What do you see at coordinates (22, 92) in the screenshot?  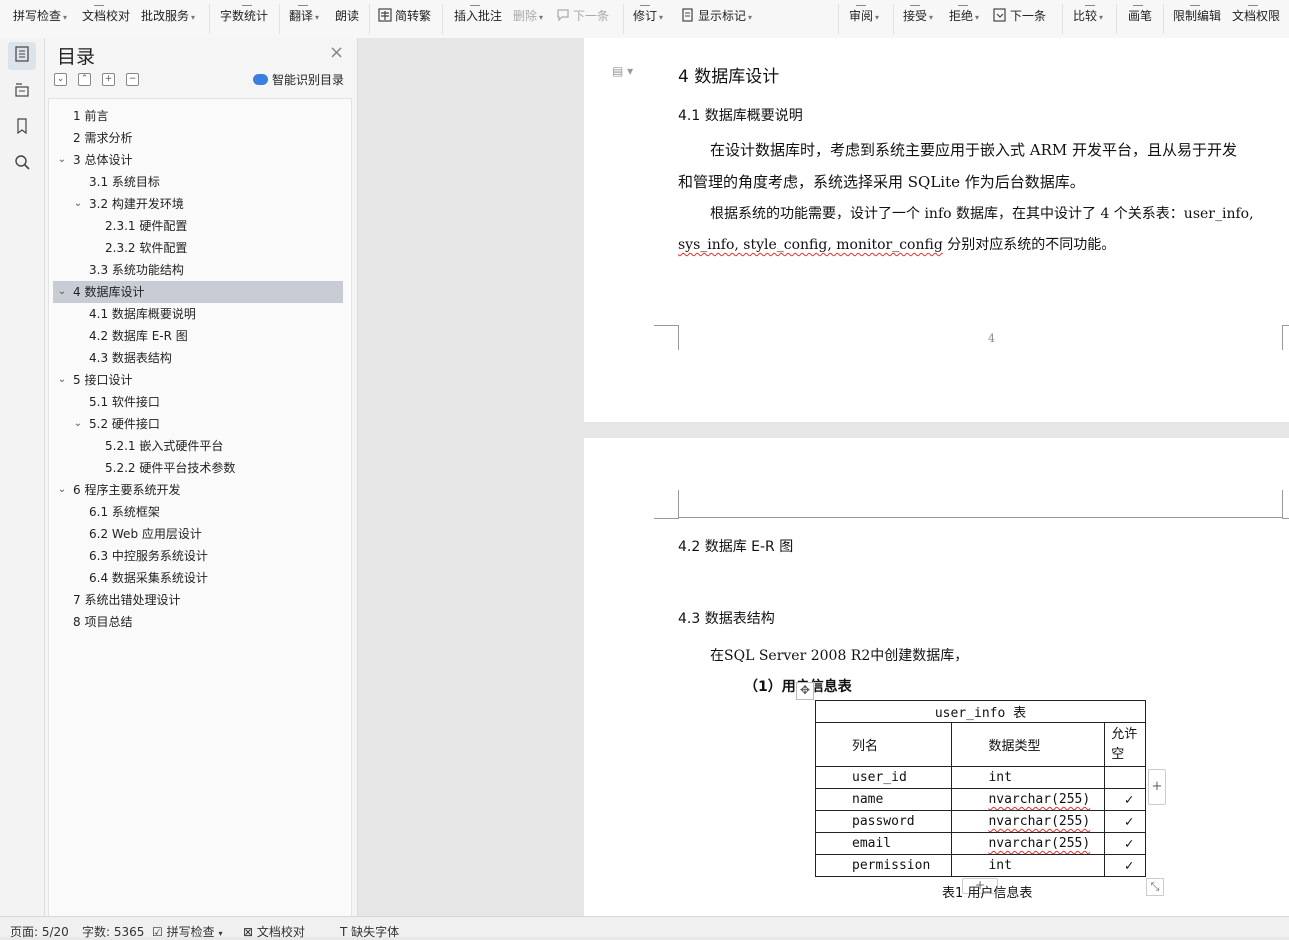 I see `navigation-pane-button` at bounding box center [22, 92].